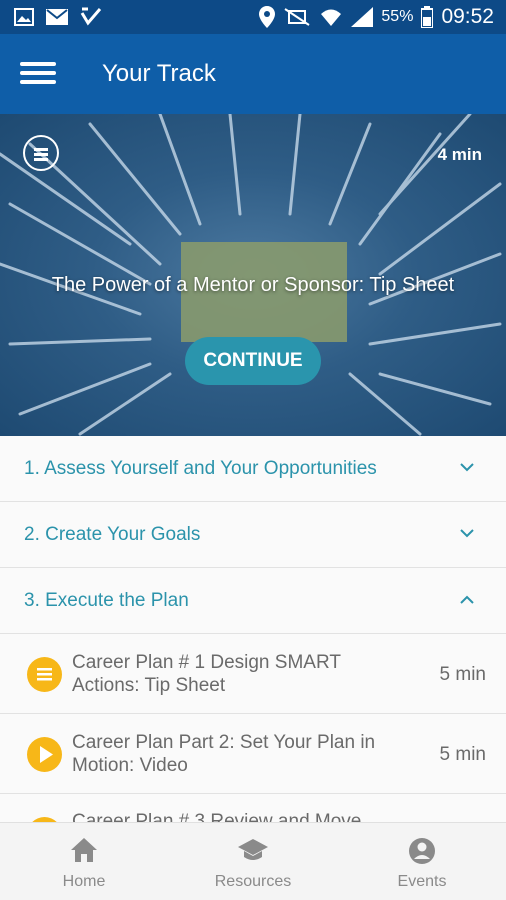  I want to click on bottom-navigation: Home Resources Events, so click(253, 861).